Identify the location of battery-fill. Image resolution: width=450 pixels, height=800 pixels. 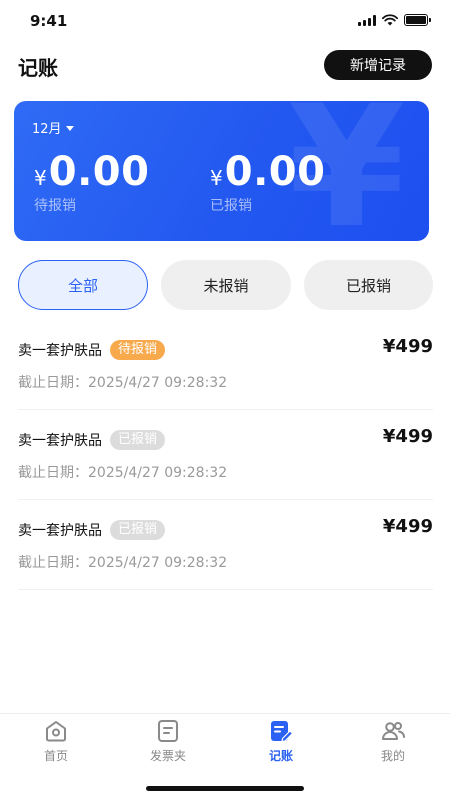
(416, 20).